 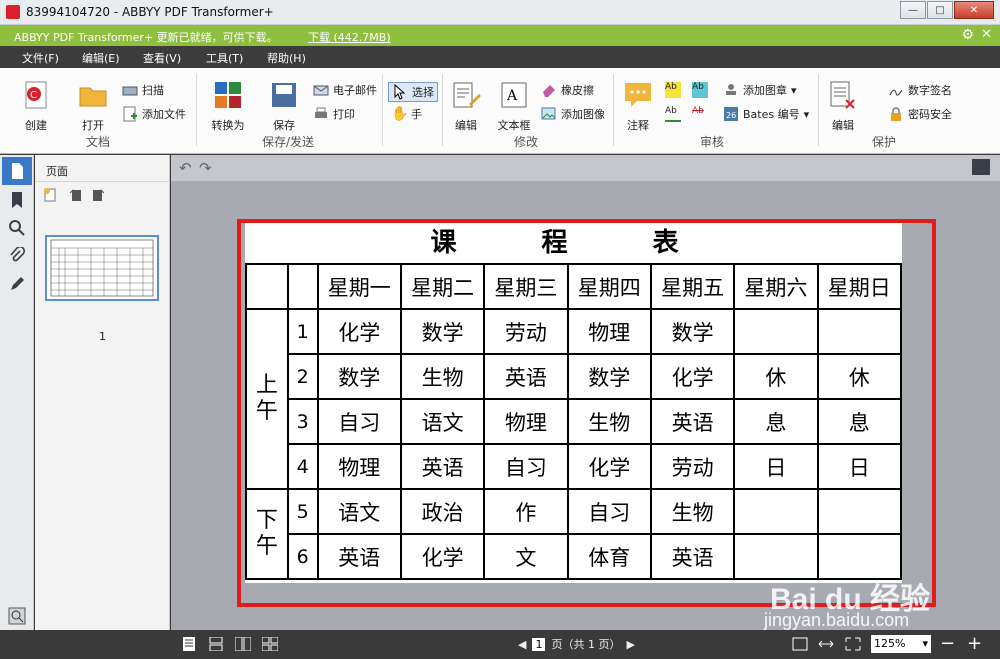 I want to click on eraser-button: 橡皮擦, so click(x=567, y=90).